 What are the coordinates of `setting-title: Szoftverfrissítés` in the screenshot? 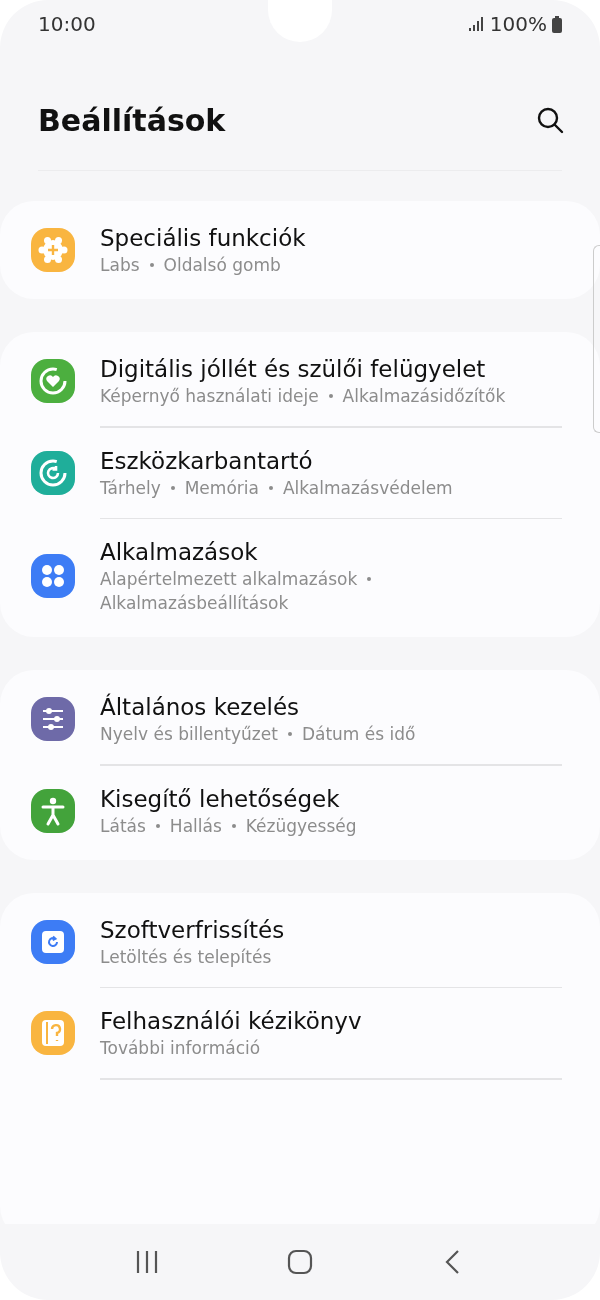 It's located at (192, 929).